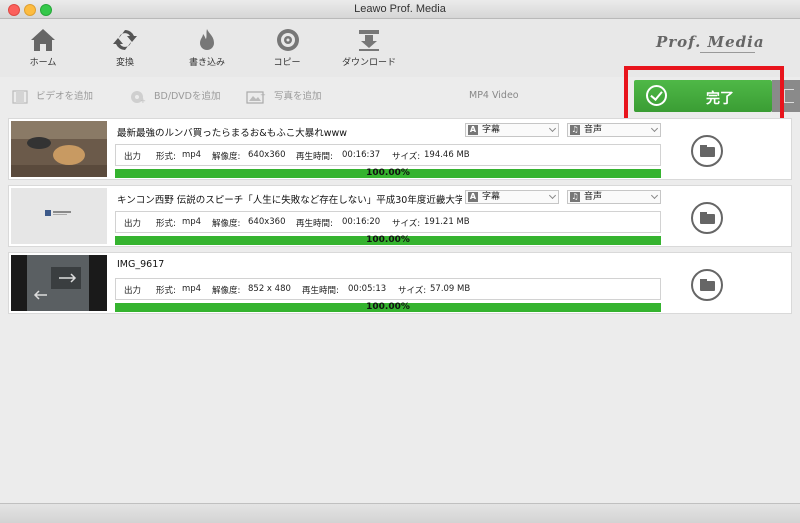  Describe the element at coordinates (727, 52) in the screenshot. I see `brand-underline` at that location.